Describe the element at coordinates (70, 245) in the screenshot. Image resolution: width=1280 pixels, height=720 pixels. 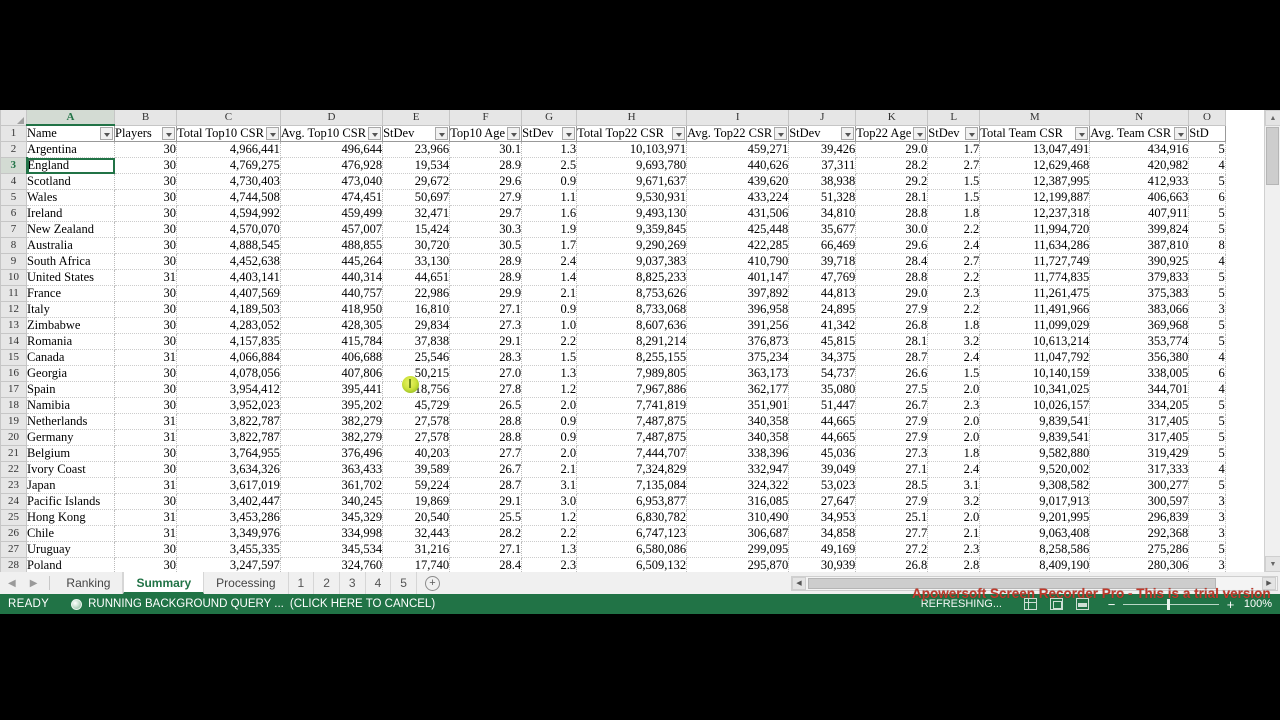
I see `table-cell: Australia` at that location.